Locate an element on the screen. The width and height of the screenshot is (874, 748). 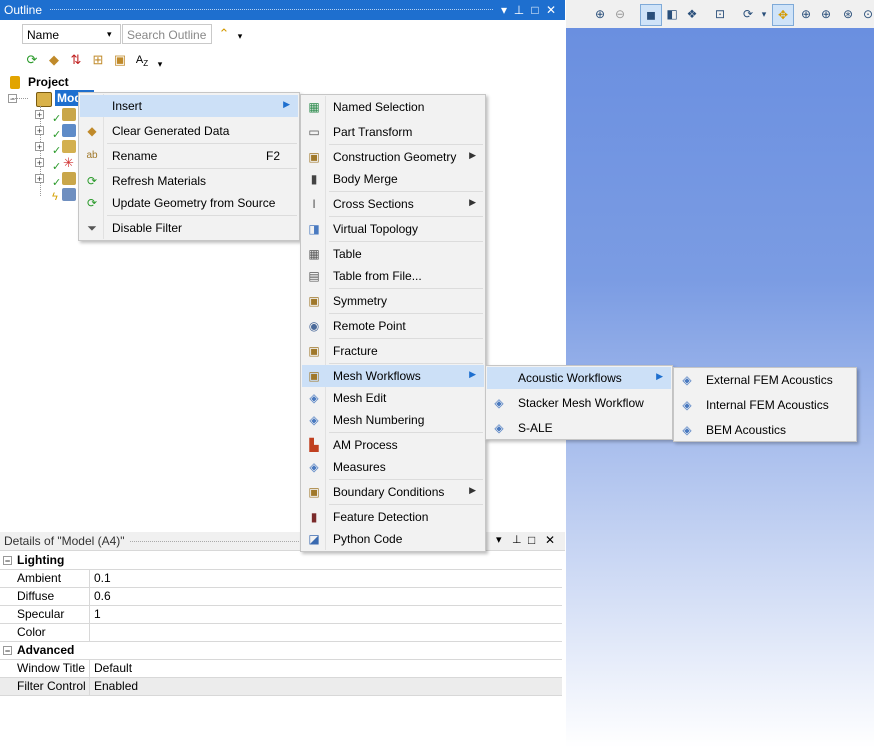
outline-title: Outline is located at coordinates (23, 10).